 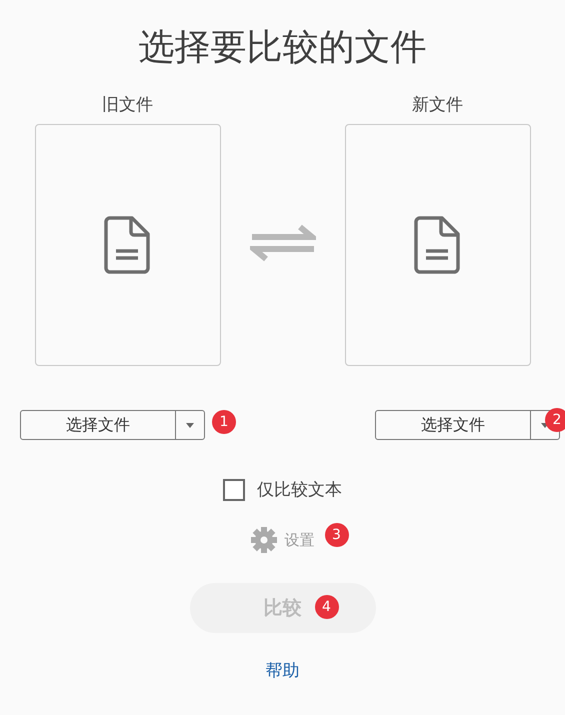 I want to click on caret-icon, so click(x=190, y=425).